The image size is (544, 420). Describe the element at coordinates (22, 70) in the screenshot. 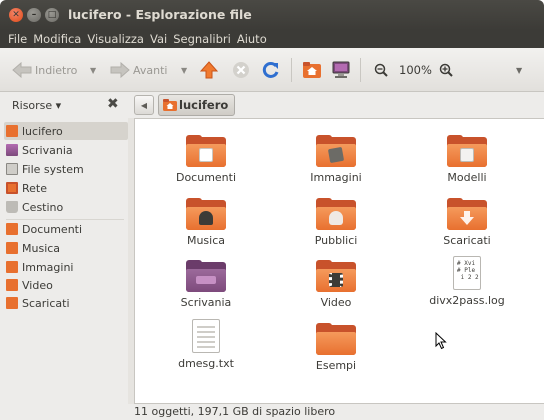

I see `back-arrow-icon` at that location.